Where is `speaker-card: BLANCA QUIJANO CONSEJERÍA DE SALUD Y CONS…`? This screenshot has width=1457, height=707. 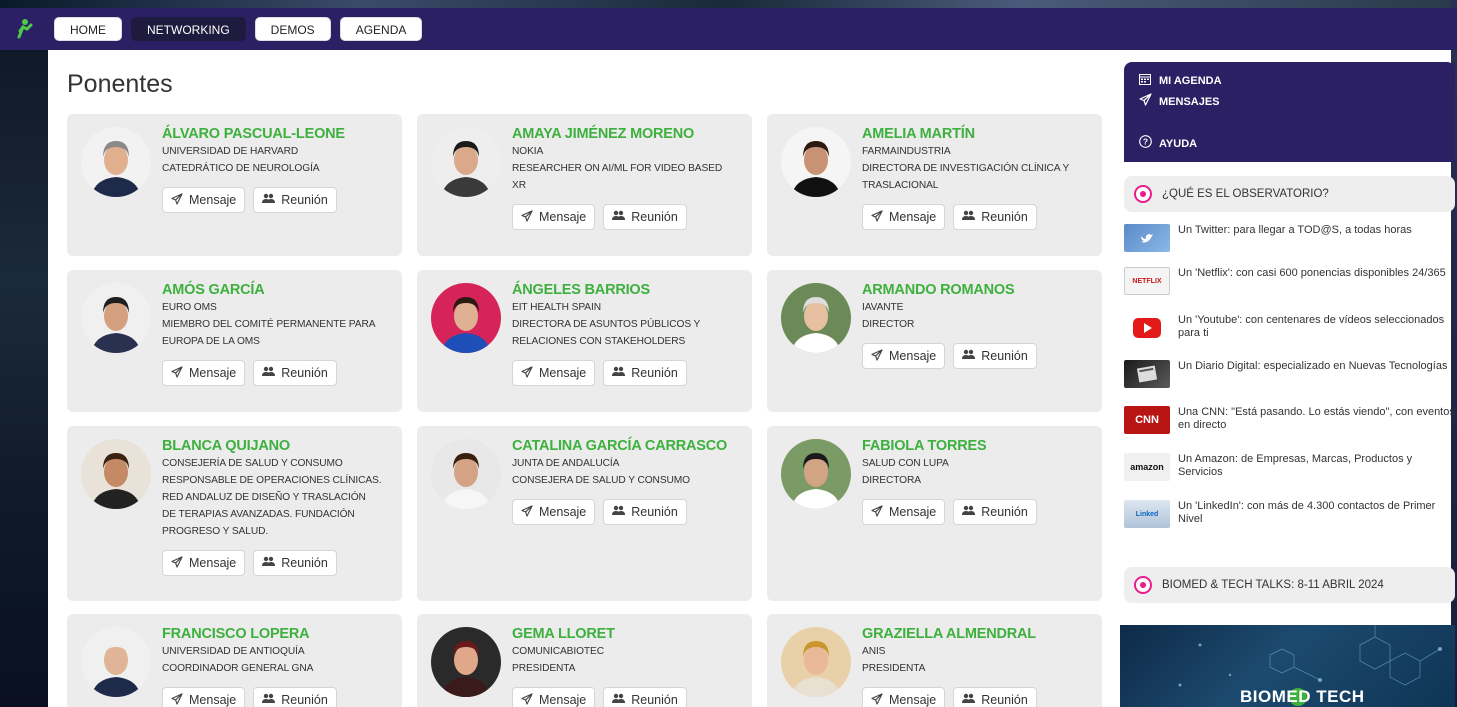 speaker-card: BLANCA QUIJANO CONSEJERÍA DE SALUD Y CONS… is located at coordinates (234, 513).